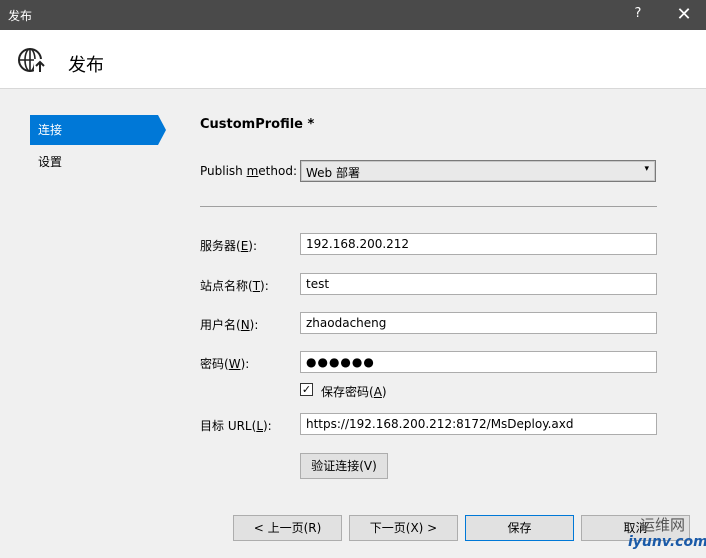 The height and width of the screenshot is (558, 706). Describe the element at coordinates (287, 528) in the screenshot. I see `previous-button: < 上一页(R)` at that location.